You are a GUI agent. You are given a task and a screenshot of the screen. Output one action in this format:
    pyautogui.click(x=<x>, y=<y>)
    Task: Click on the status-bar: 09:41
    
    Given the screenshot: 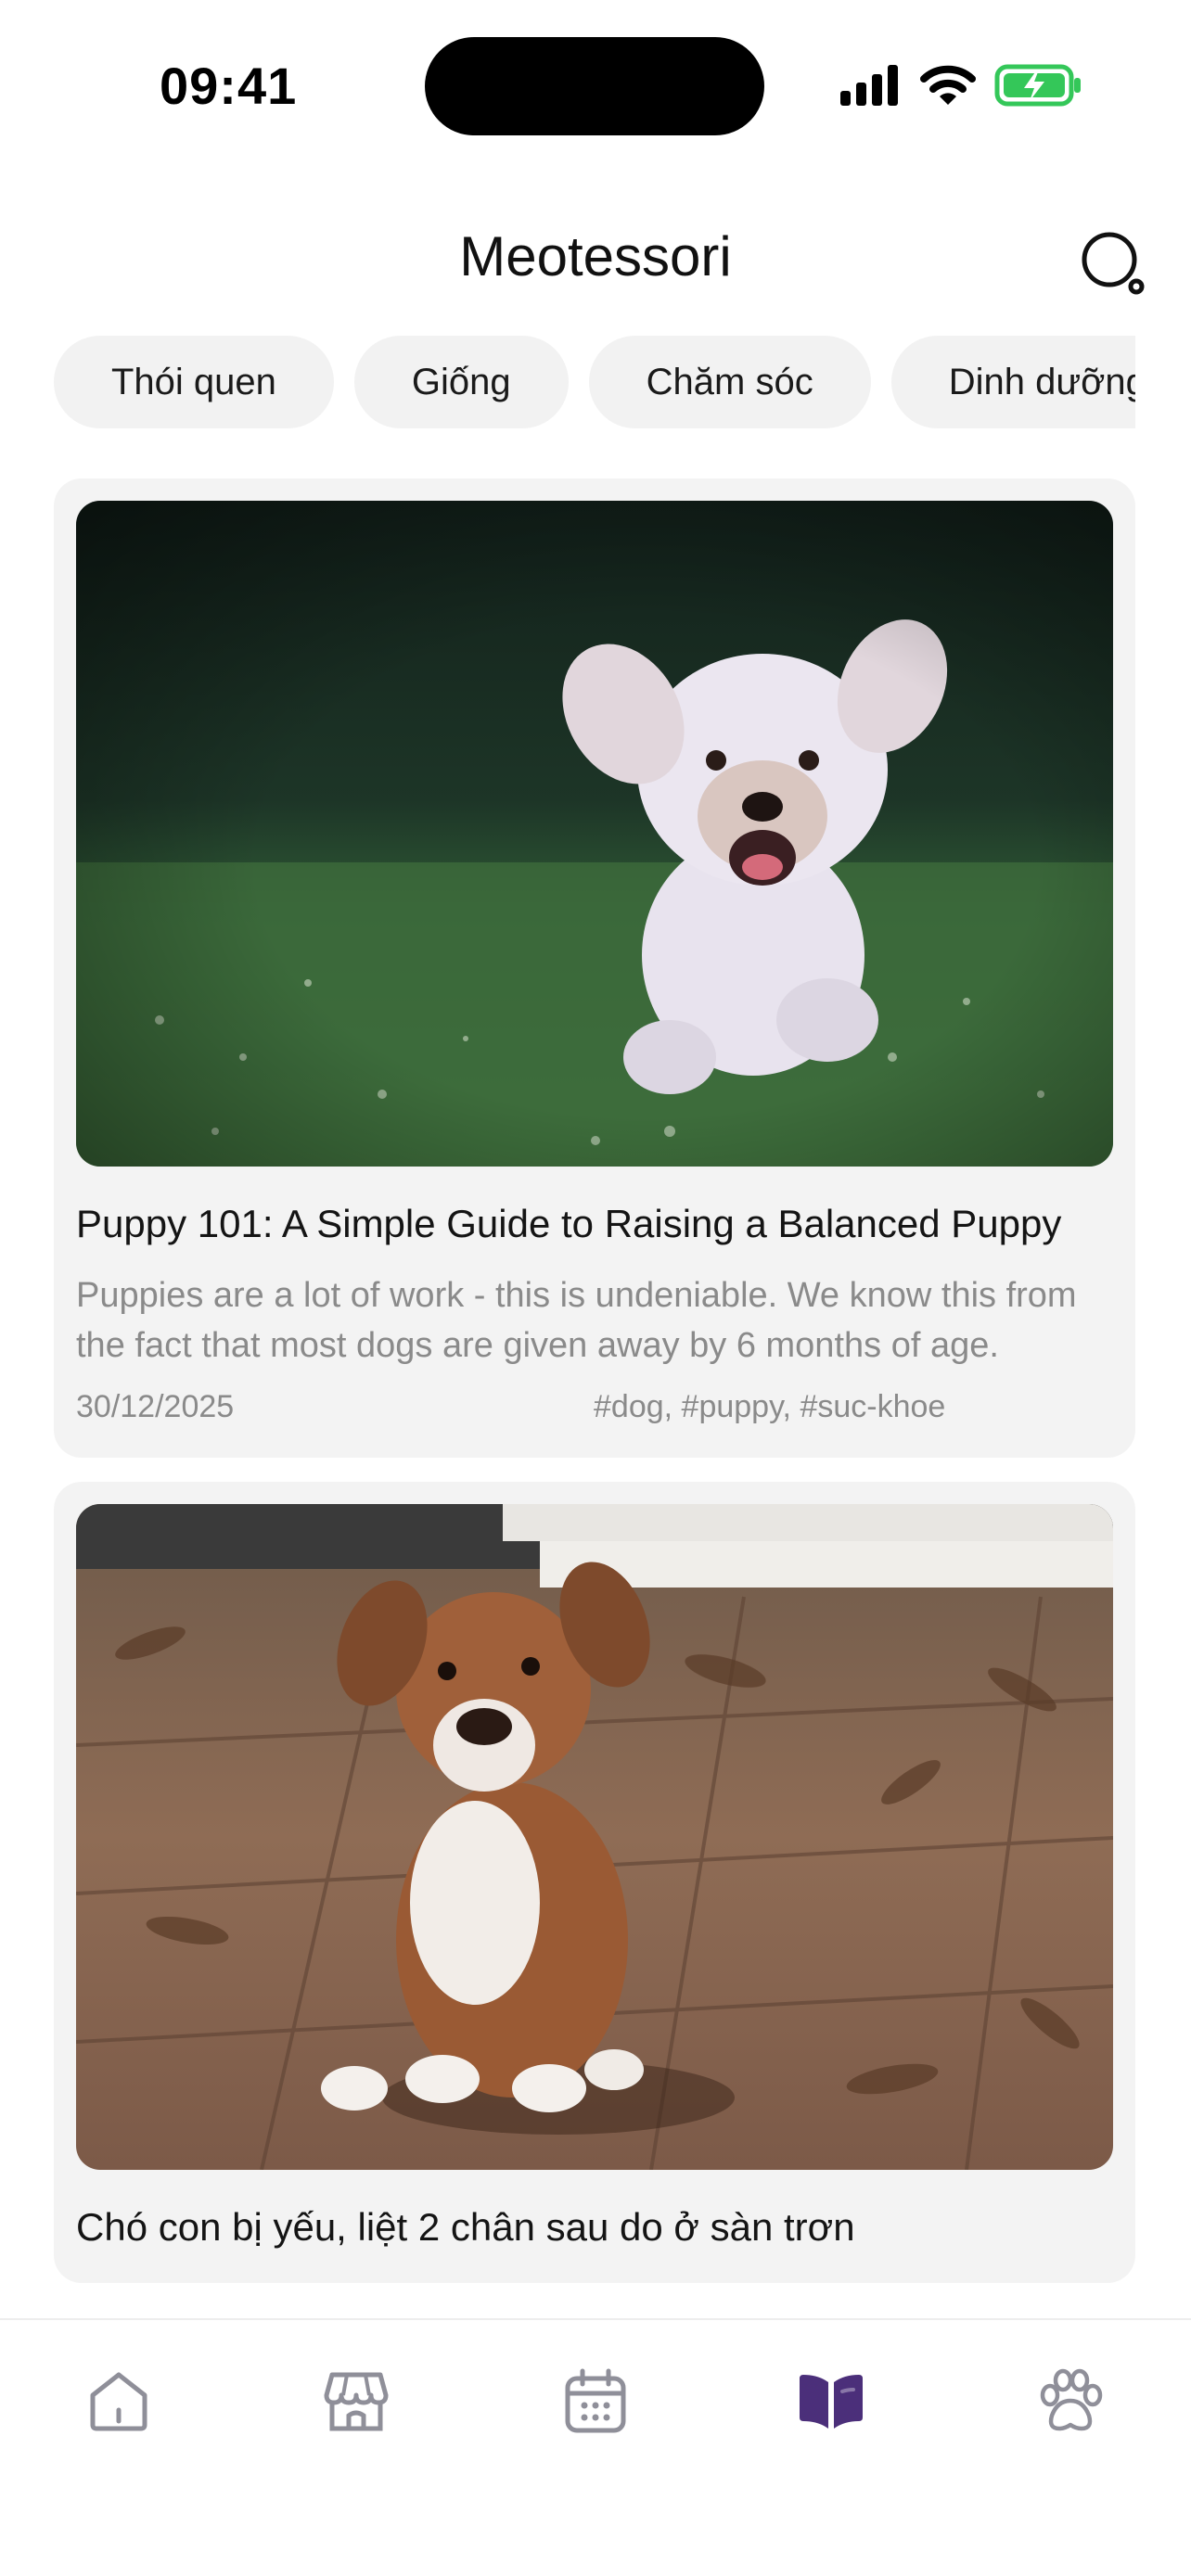 What is the action you would take?
    pyautogui.click(x=595, y=84)
    